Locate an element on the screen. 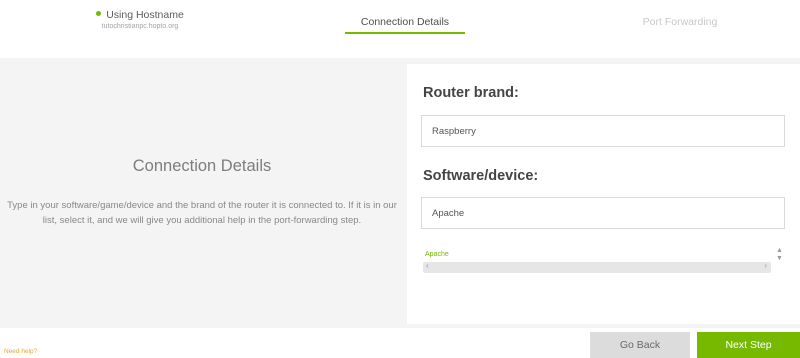 This screenshot has width=800, height=358. scroll-down-icon: ▼ is located at coordinates (779, 258).